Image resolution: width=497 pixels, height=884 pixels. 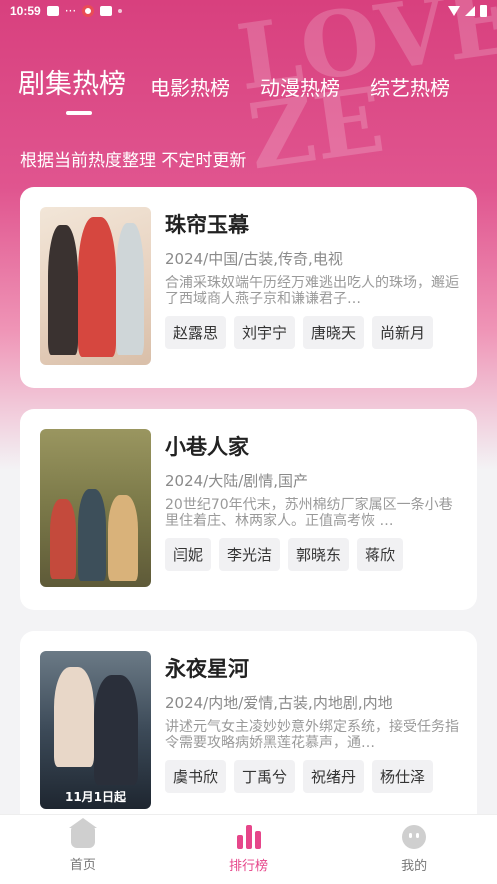 What do you see at coordinates (248, 11) in the screenshot?
I see `status-bar: 10:59 ···` at bounding box center [248, 11].